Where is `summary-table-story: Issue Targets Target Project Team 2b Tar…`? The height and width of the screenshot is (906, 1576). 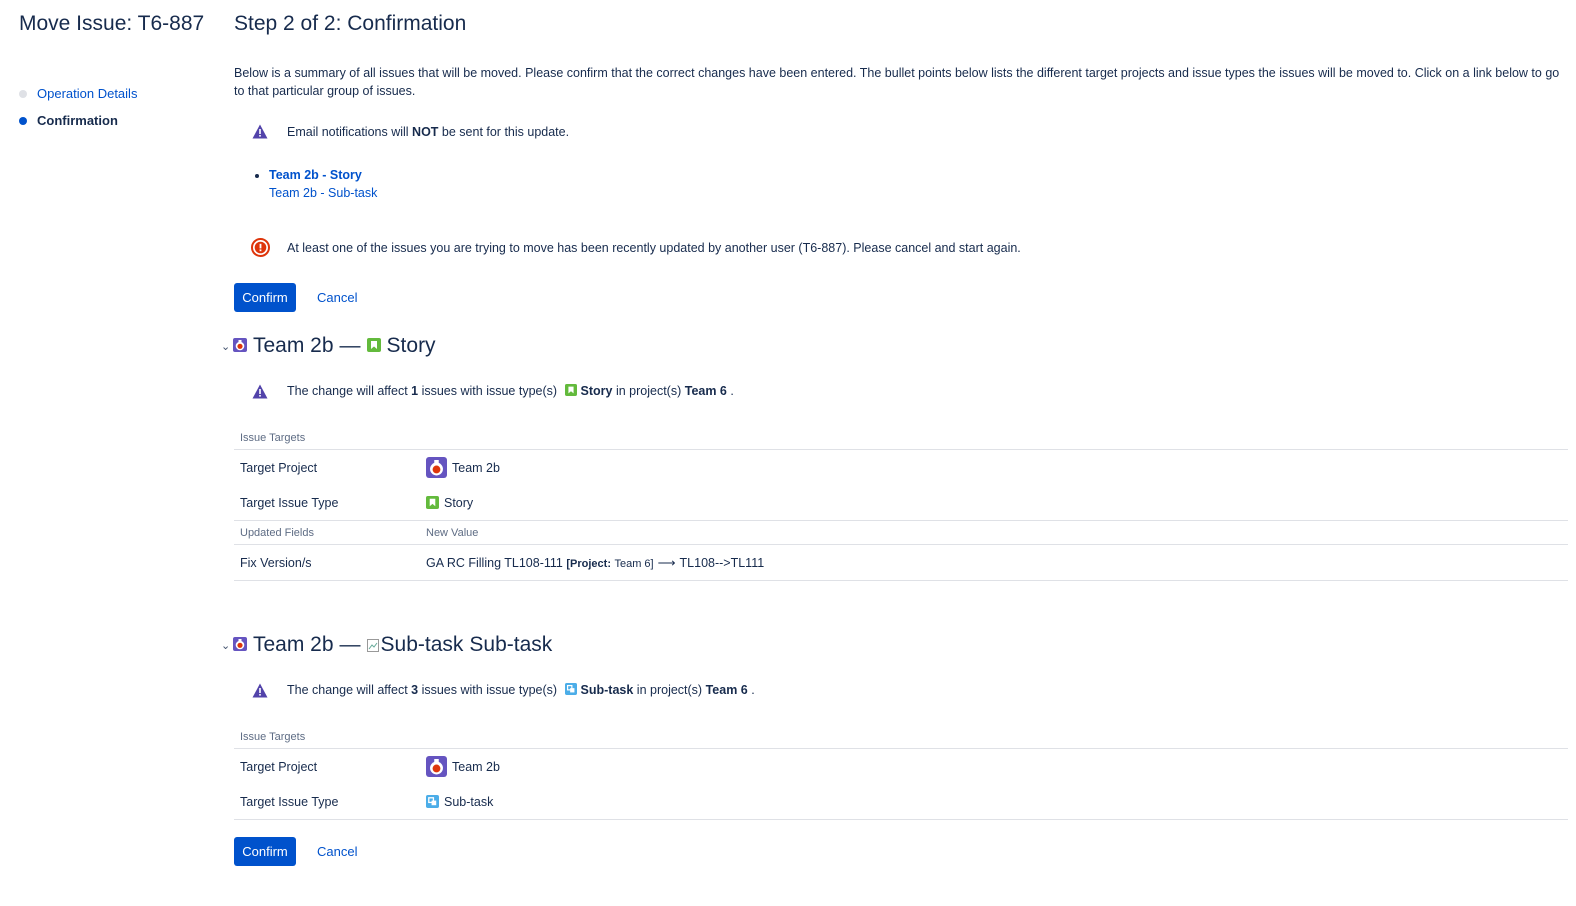 summary-table-story: Issue Targets Target Project Team 2b Tar… is located at coordinates (901, 504).